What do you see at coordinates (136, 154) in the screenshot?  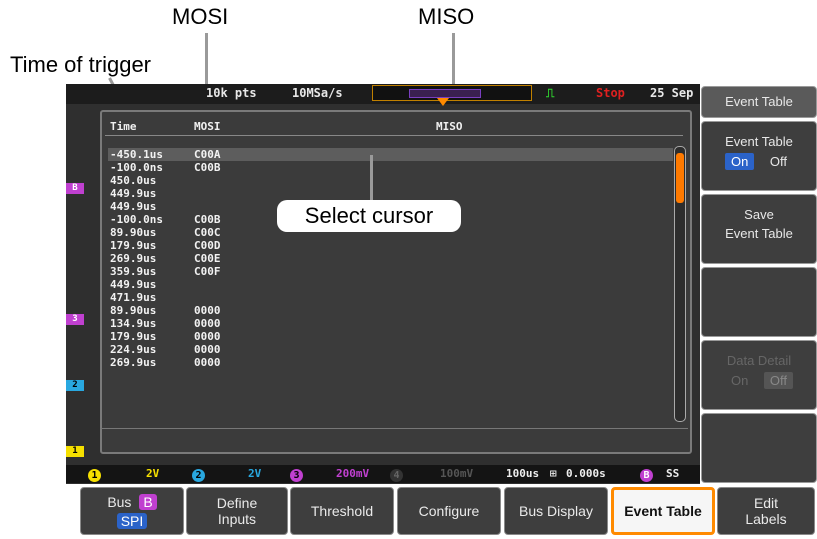 I see `row-time: -450.1us` at bounding box center [136, 154].